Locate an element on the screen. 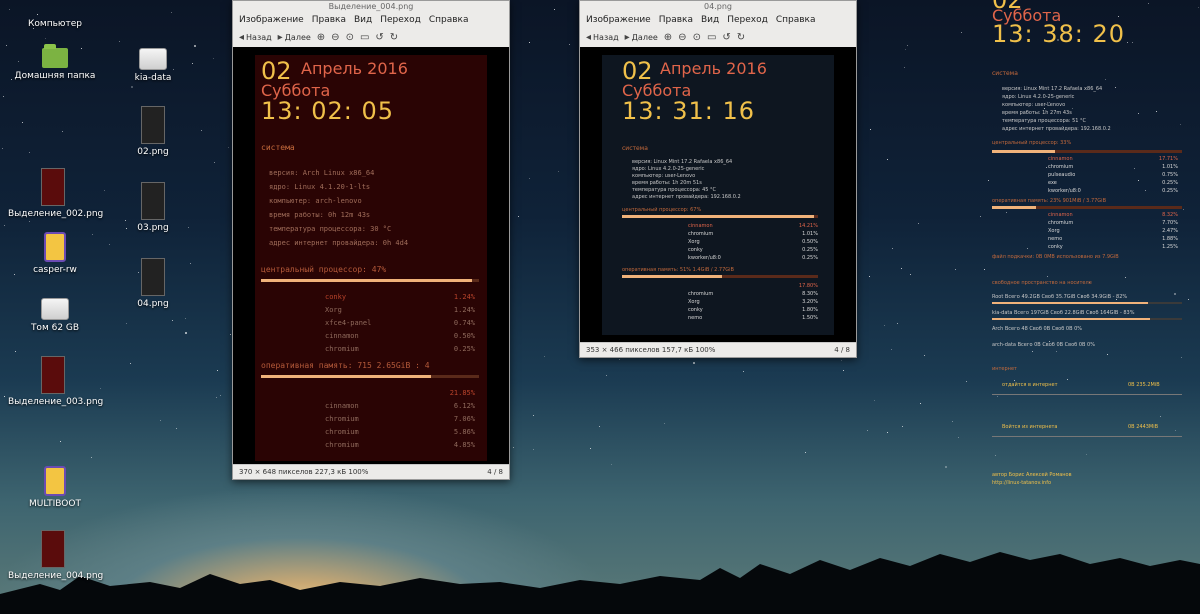 The height and width of the screenshot is (614, 1200). net-upload-label: отдайтся в интернет is located at coordinates (1030, 385).